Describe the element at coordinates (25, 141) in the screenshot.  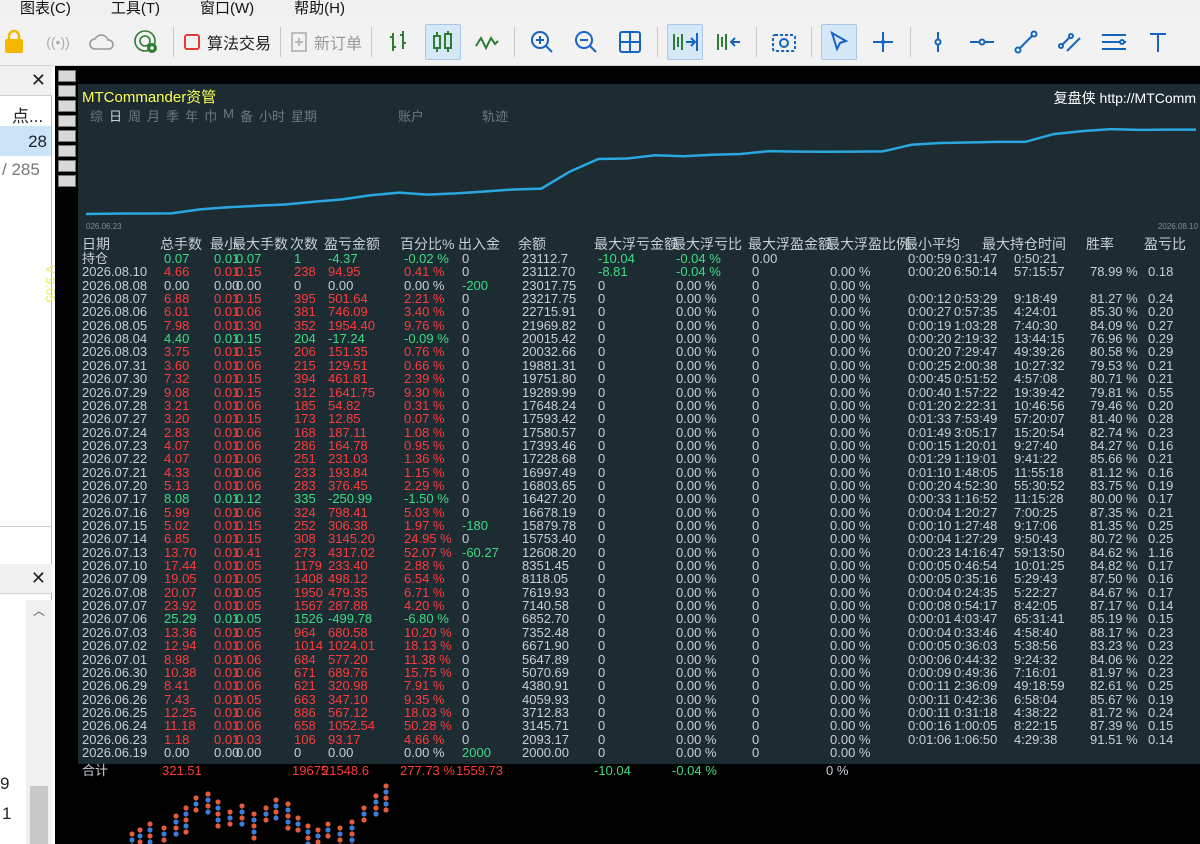
I see `market-watch-selected-row: 28` at that location.